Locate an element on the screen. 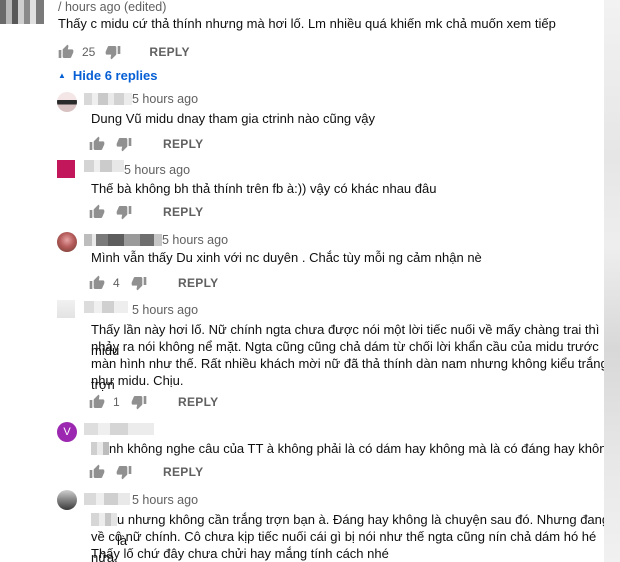 This screenshot has width=620, height=562. reply-text-line: như midu. Chịu. is located at coordinates (137, 380).